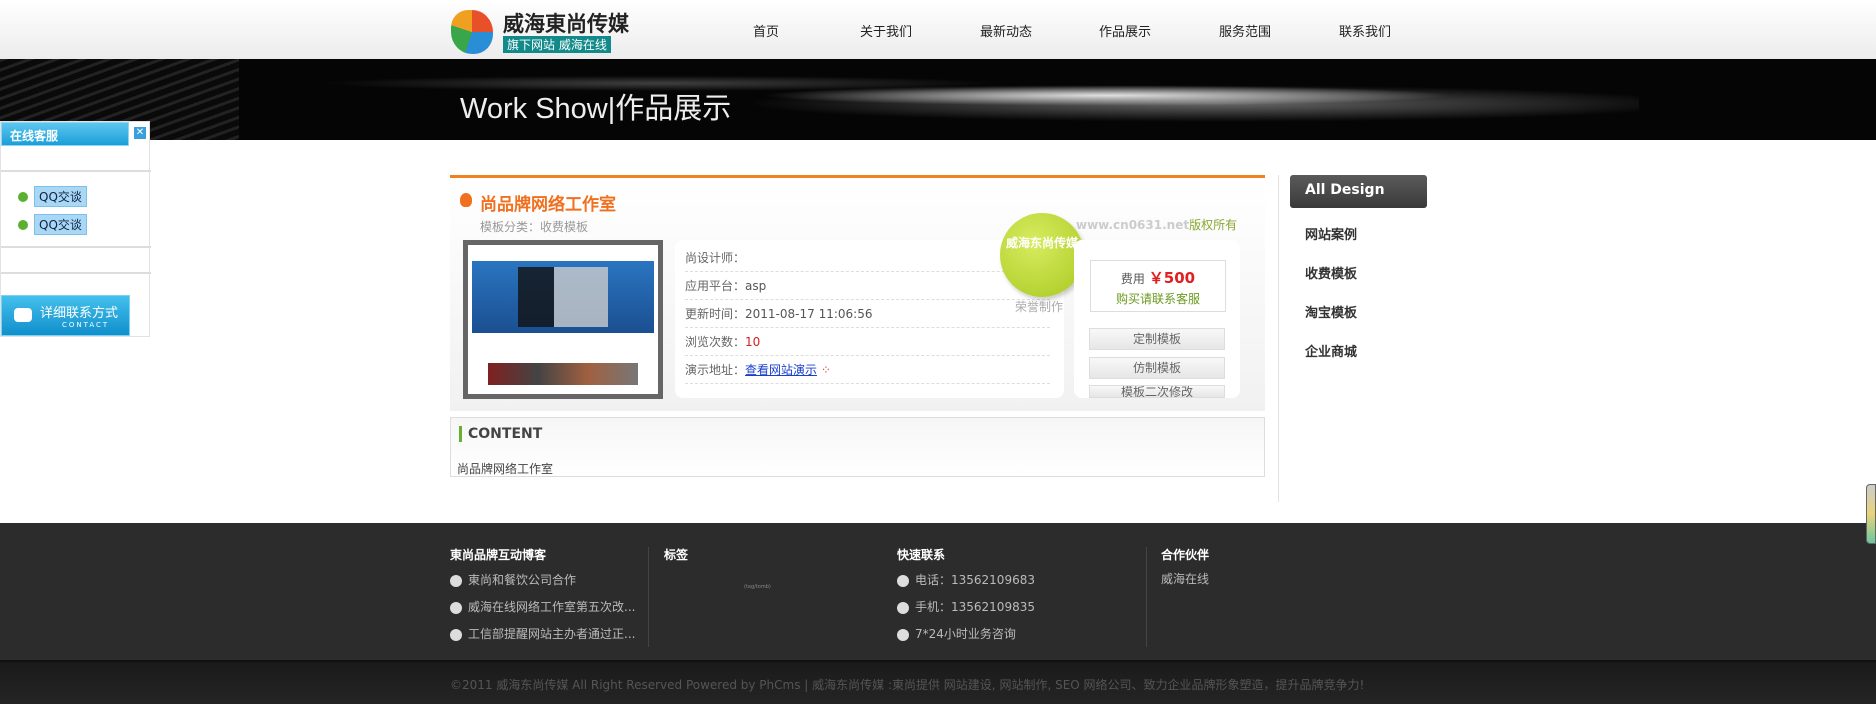 The width and height of the screenshot is (1876, 704). Describe the element at coordinates (715, 370) in the screenshot. I see `info-label: 演示地址：` at that location.